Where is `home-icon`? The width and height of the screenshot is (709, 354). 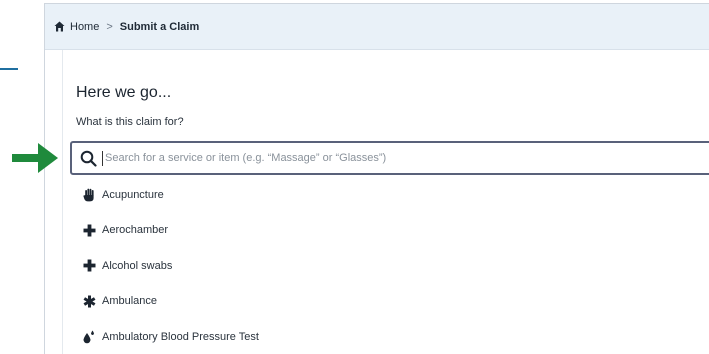
home-icon is located at coordinates (59, 26).